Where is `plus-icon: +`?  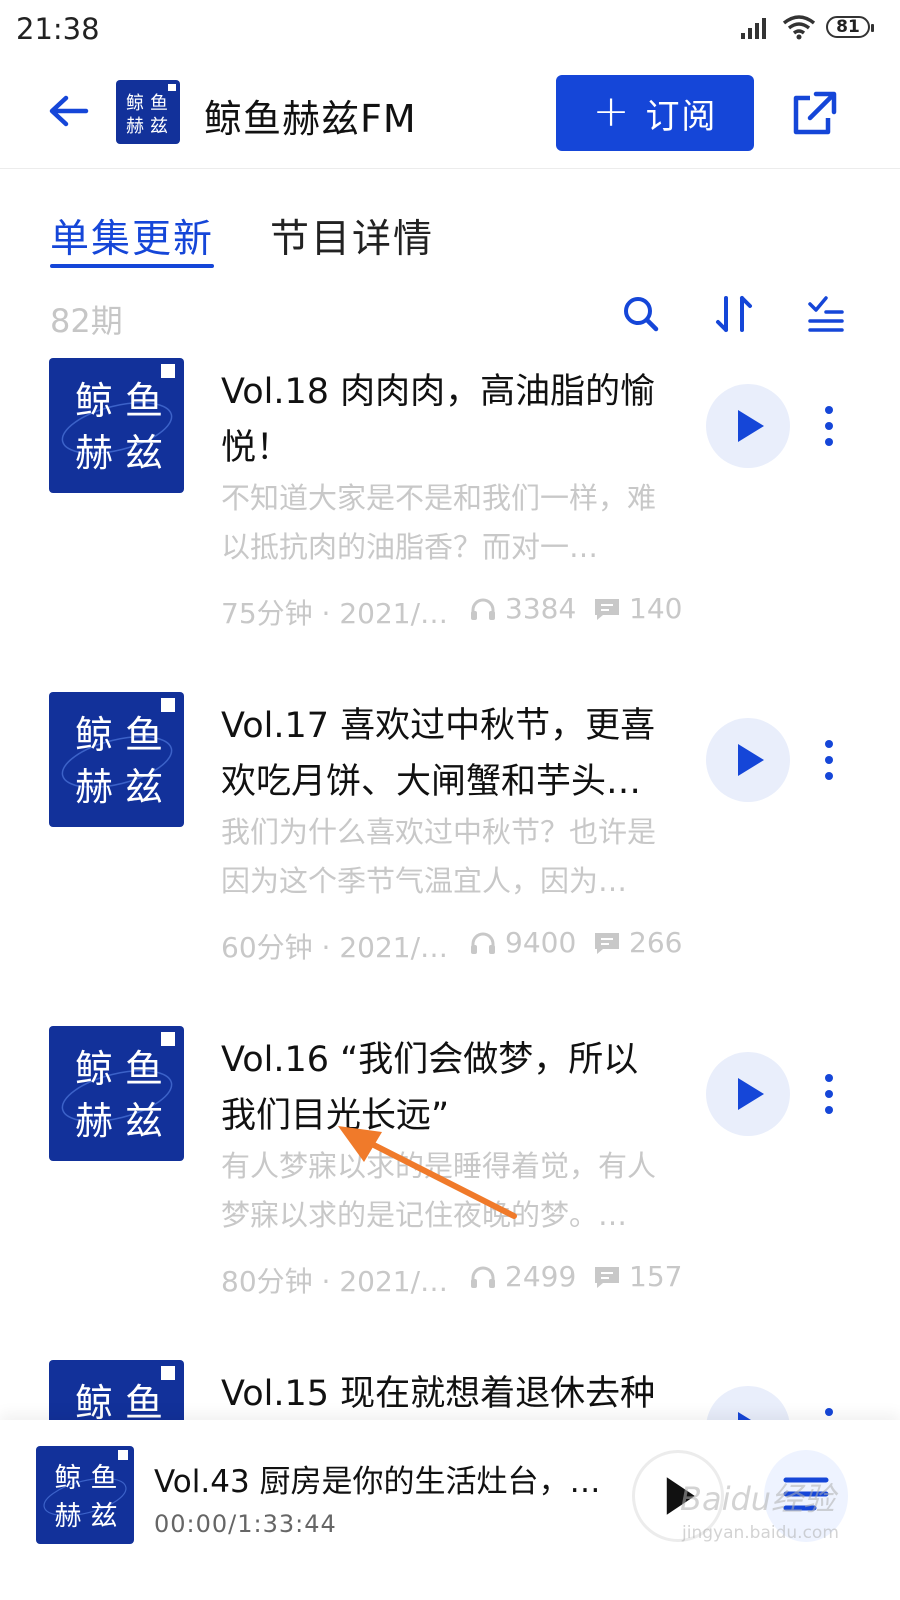 plus-icon: + is located at coordinates (612, 111).